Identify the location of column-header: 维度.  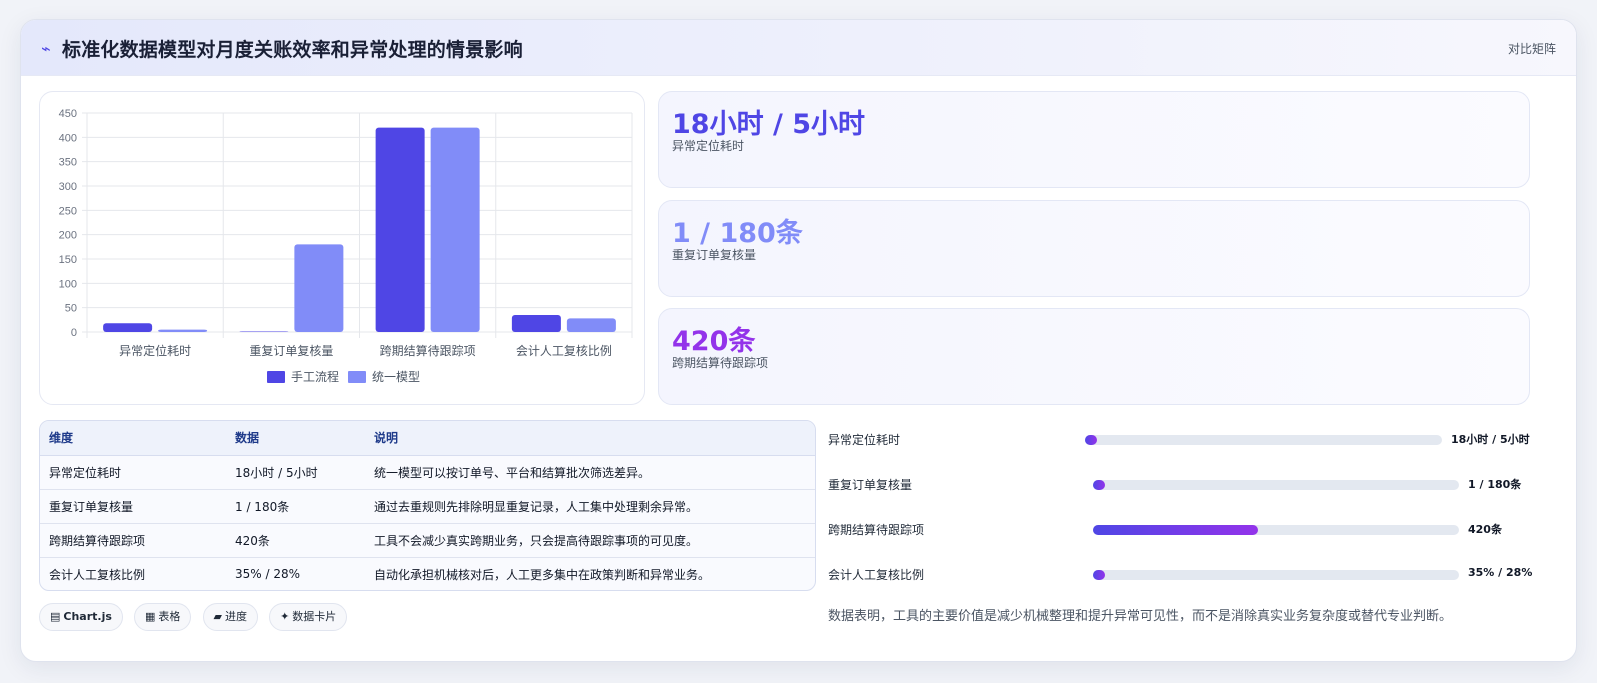
(133, 438).